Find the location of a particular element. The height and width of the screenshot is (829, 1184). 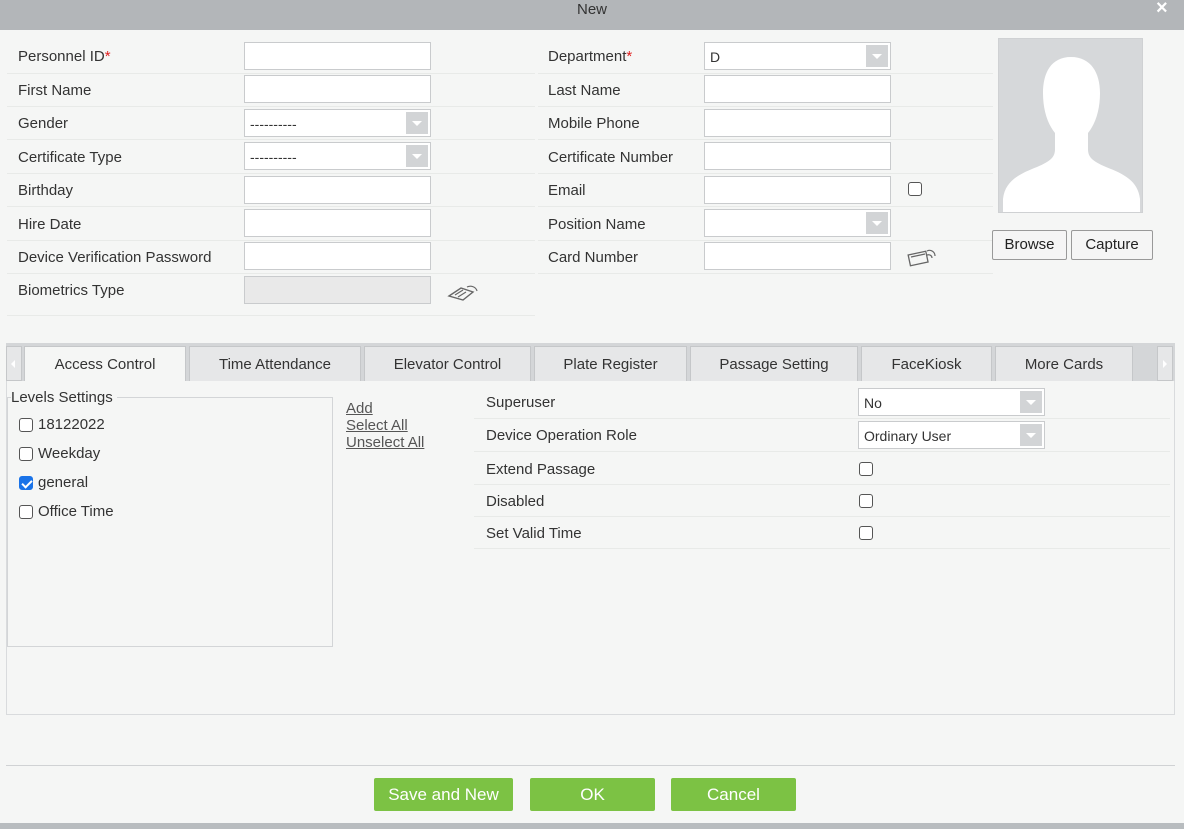

email-checkbox is located at coordinates (915, 189).